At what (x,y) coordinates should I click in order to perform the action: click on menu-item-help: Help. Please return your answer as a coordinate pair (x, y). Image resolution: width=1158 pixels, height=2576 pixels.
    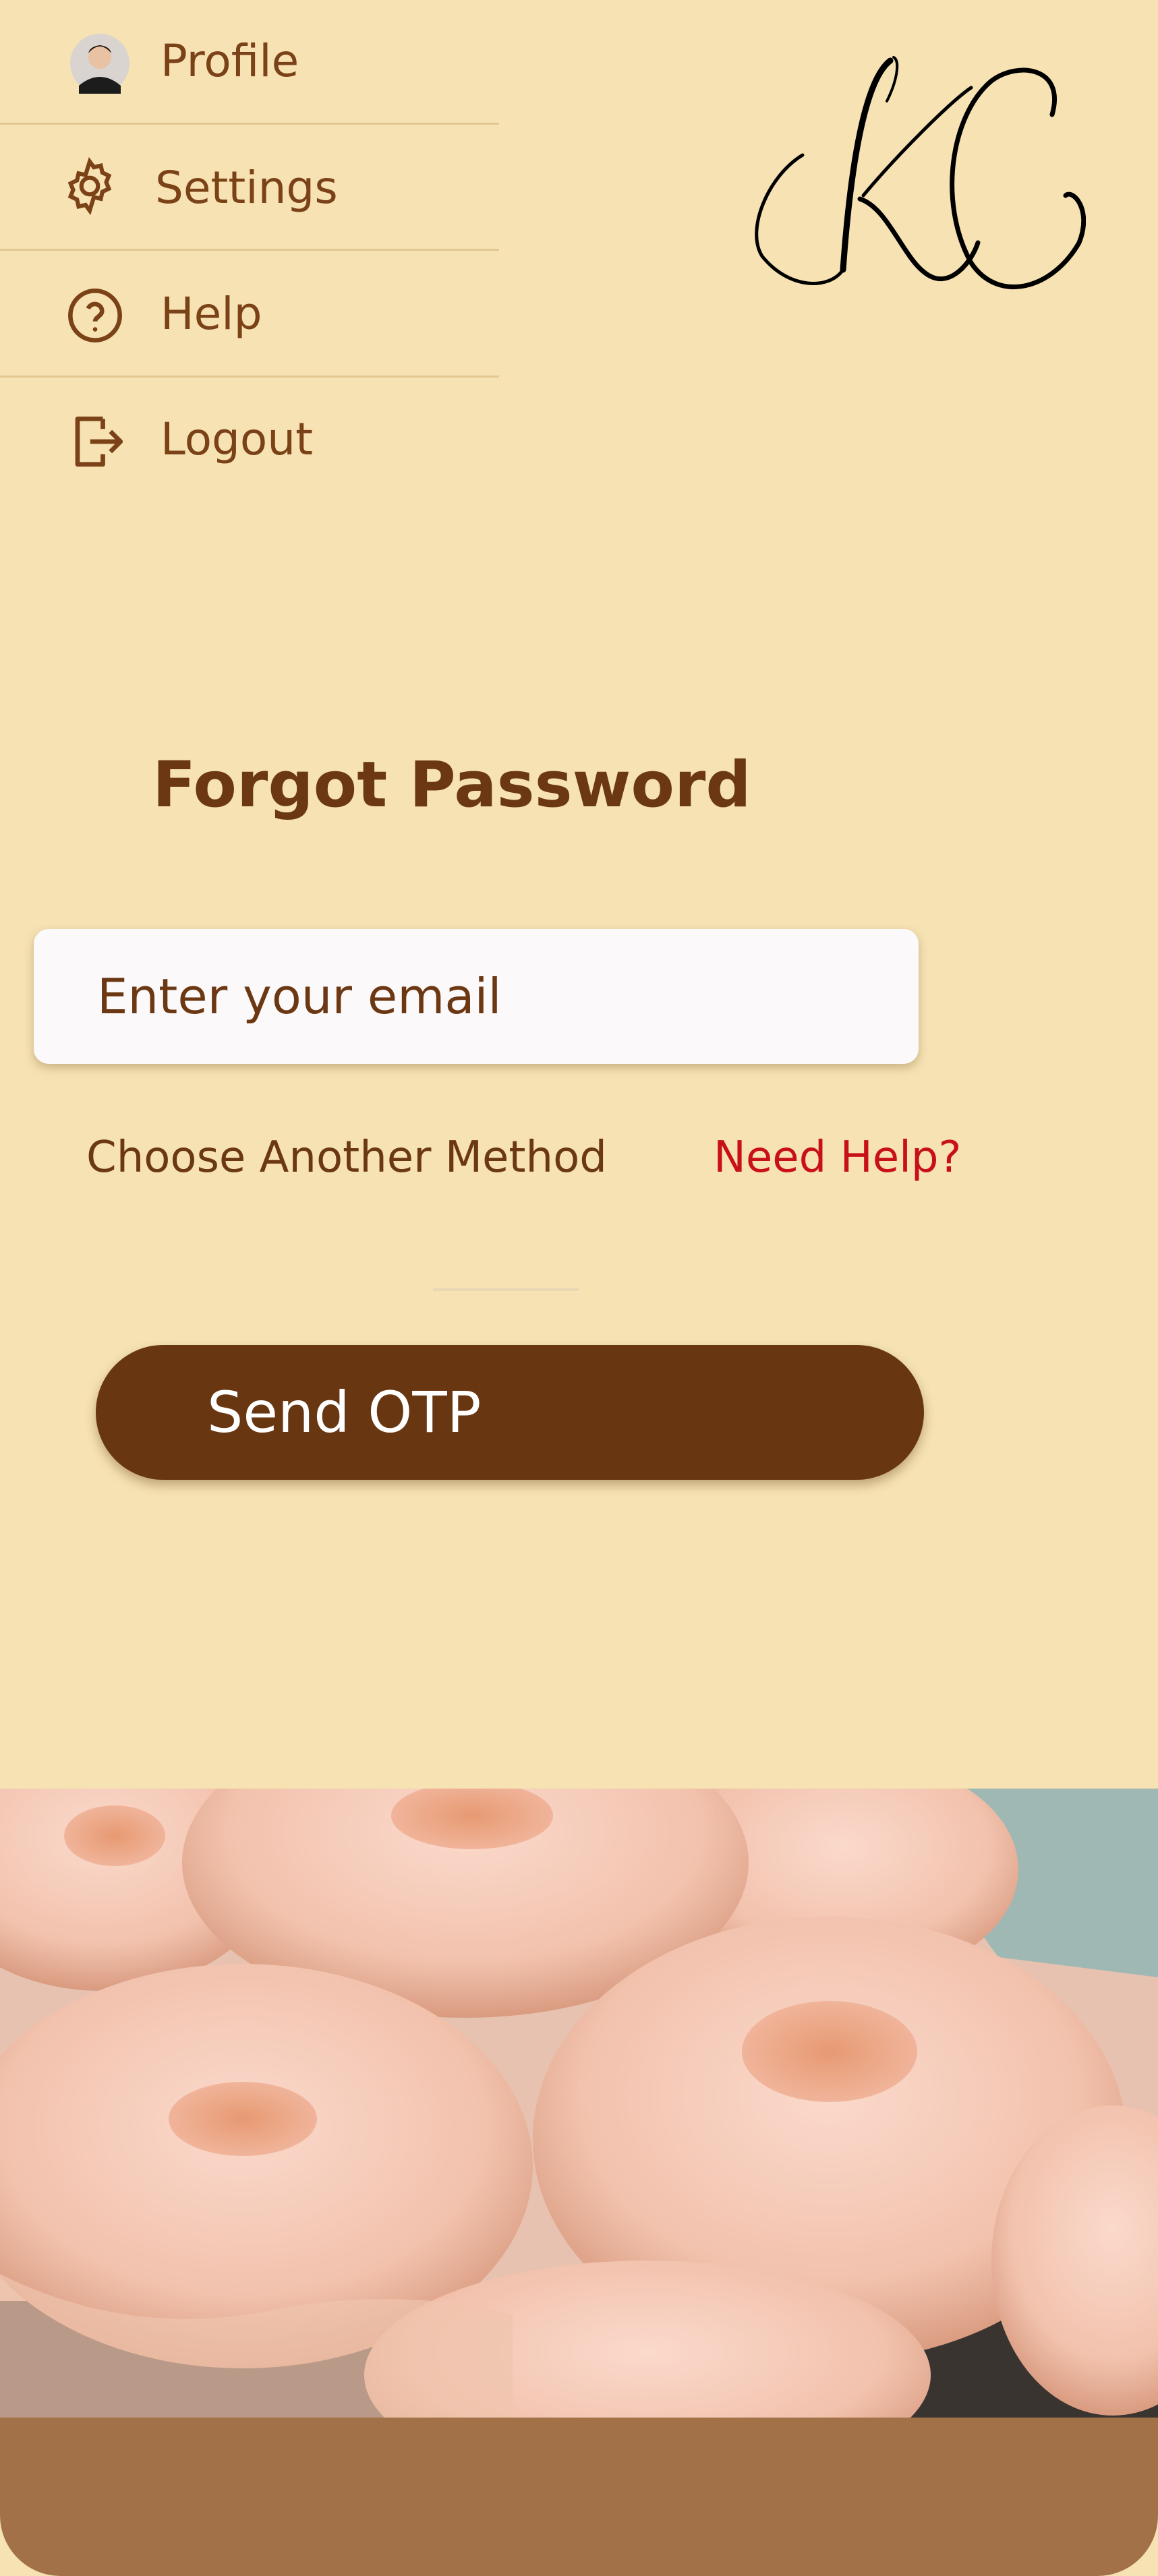
    Looking at the image, I should click on (250, 314).